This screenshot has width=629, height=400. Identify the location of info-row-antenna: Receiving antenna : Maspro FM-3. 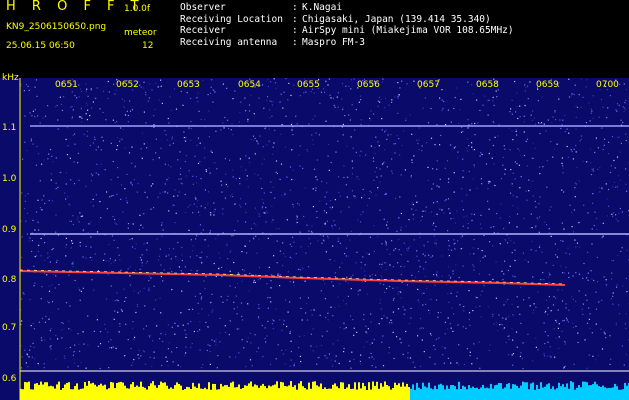
(347, 43).